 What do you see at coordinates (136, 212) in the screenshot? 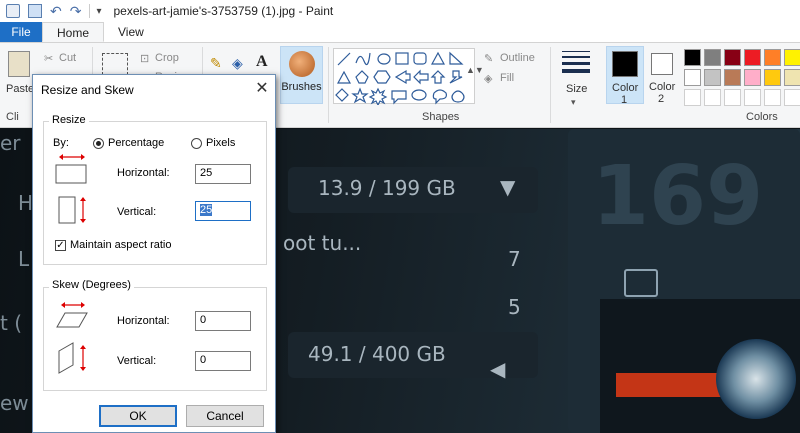
I see `resize-vertical-label: Vertical:` at bounding box center [136, 212].